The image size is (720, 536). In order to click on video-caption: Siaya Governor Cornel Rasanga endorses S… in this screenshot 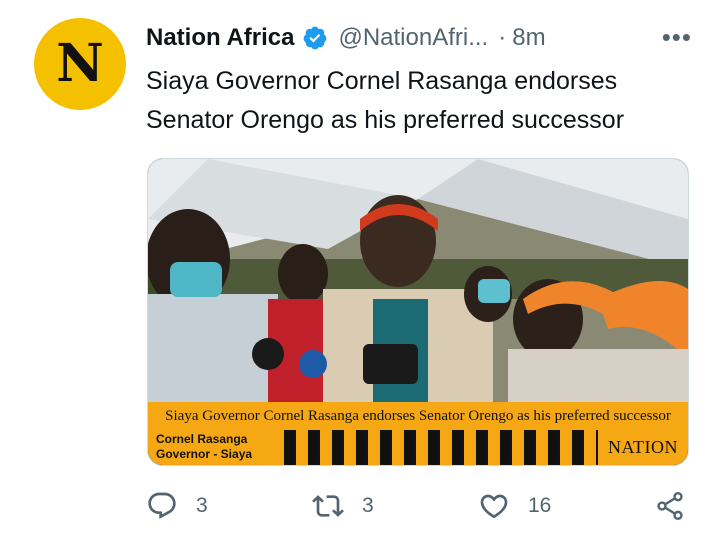, I will do `click(418, 415)`.